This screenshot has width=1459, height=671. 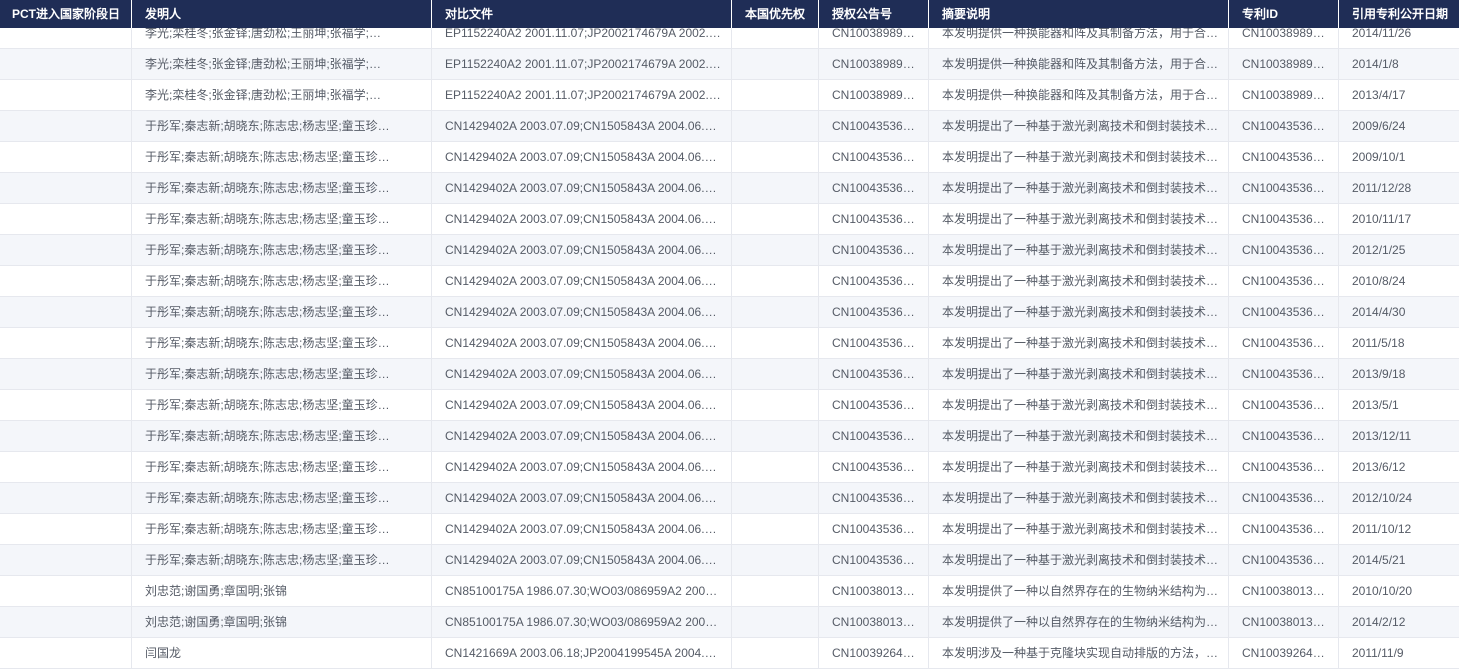 I want to click on patent-id-cell: CN100392641C, so click(x=1284, y=653).